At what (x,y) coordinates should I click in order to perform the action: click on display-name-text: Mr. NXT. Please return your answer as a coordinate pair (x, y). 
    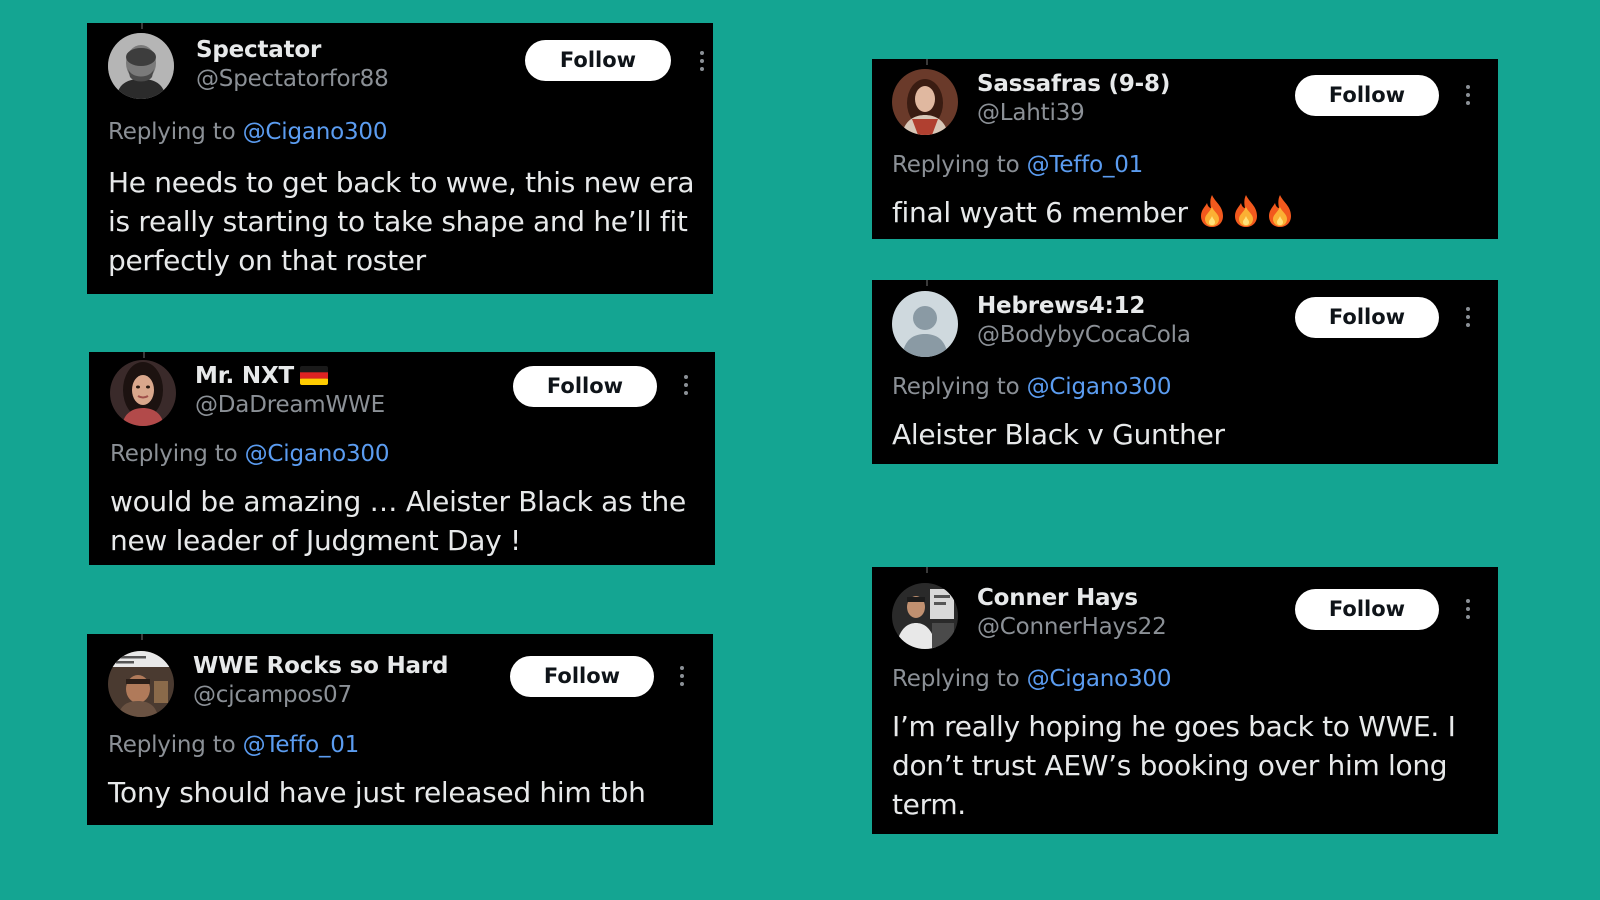
    Looking at the image, I should click on (244, 376).